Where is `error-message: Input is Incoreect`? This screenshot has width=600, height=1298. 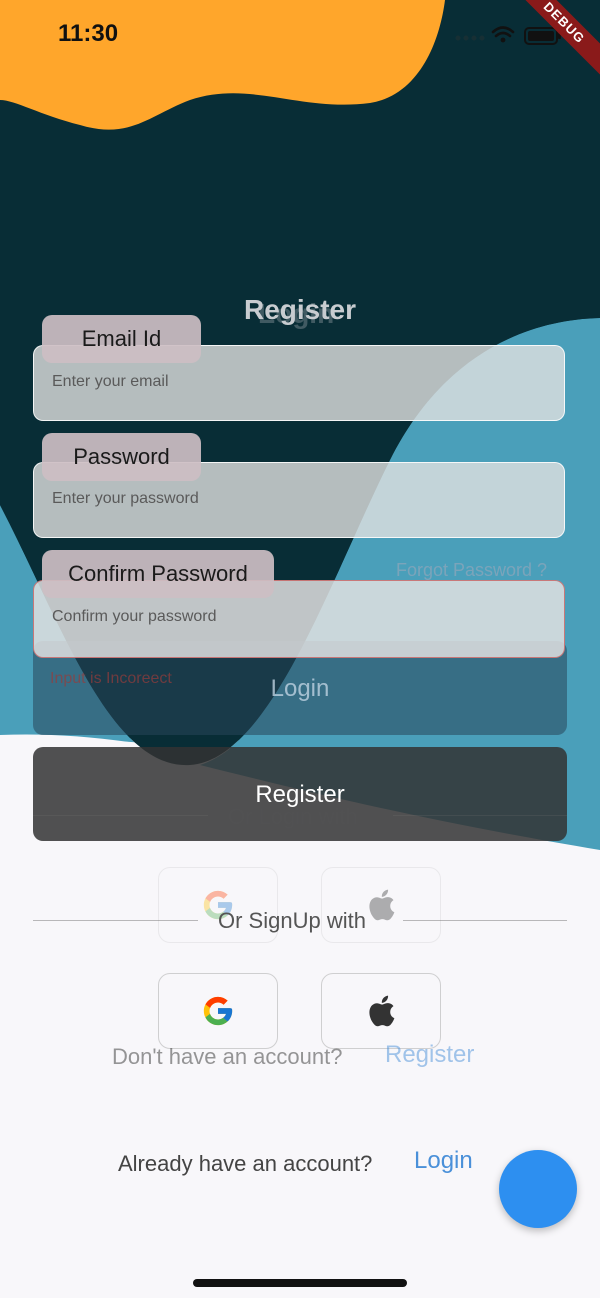 error-message: Input is Incoreect is located at coordinates (111, 678).